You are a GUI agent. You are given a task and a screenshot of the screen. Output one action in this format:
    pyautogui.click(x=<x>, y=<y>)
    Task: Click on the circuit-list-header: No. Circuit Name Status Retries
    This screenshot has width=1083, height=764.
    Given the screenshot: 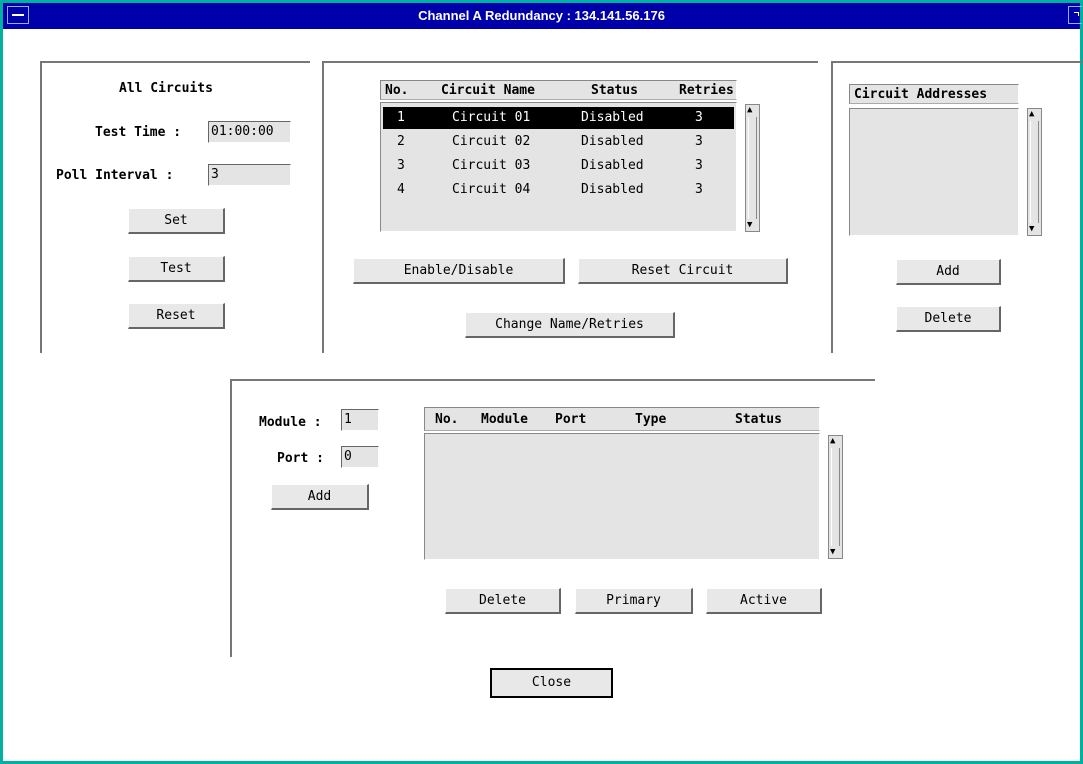 What is the action you would take?
    pyautogui.click(x=558, y=90)
    